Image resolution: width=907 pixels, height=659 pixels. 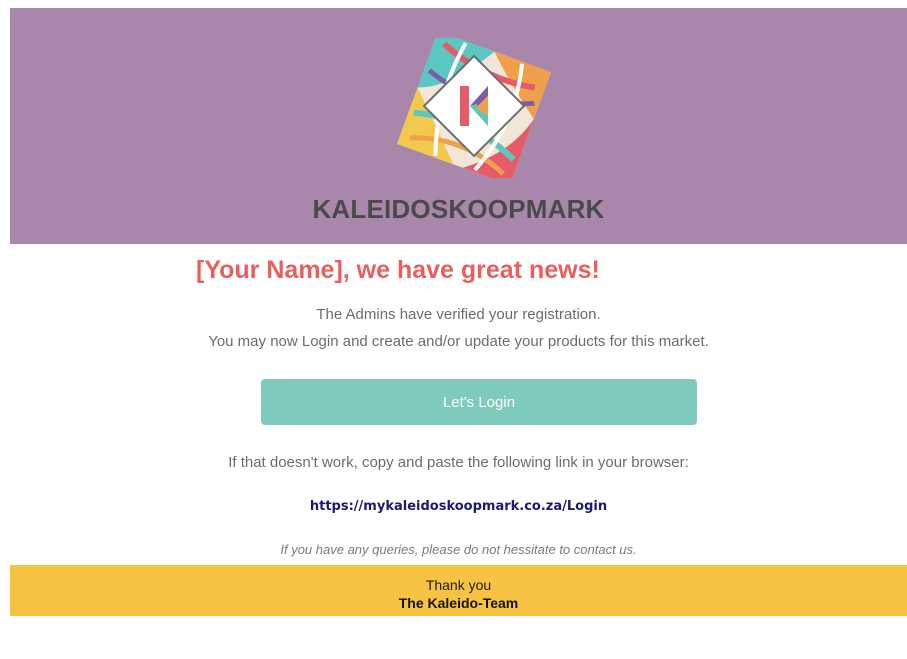 What do you see at coordinates (479, 402) in the screenshot?
I see `login-button: Let's Login` at bounding box center [479, 402].